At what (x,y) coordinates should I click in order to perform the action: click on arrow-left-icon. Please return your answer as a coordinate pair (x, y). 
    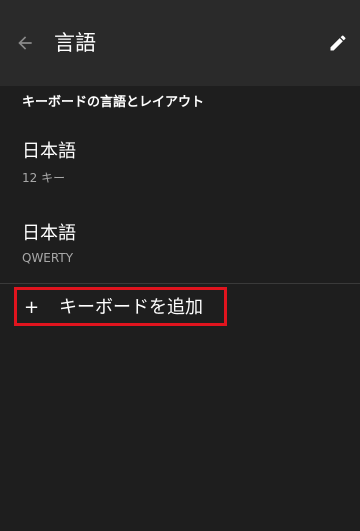
    Looking at the image, I should click on (25, 43).